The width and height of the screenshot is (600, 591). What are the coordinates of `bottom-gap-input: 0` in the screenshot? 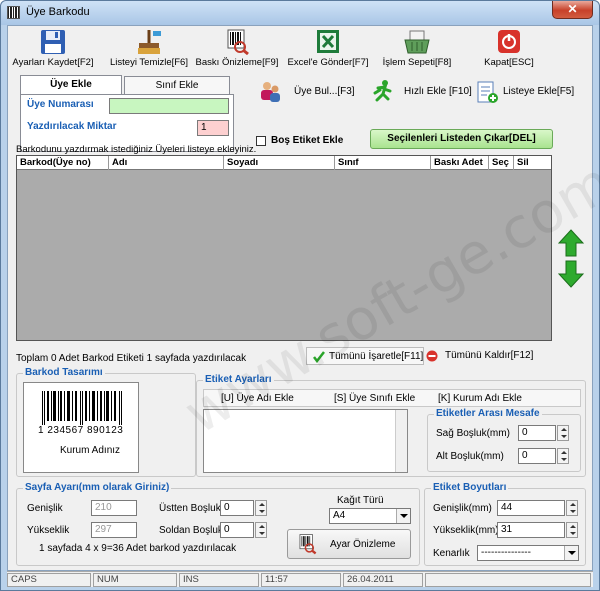 It's located at (537, 456).